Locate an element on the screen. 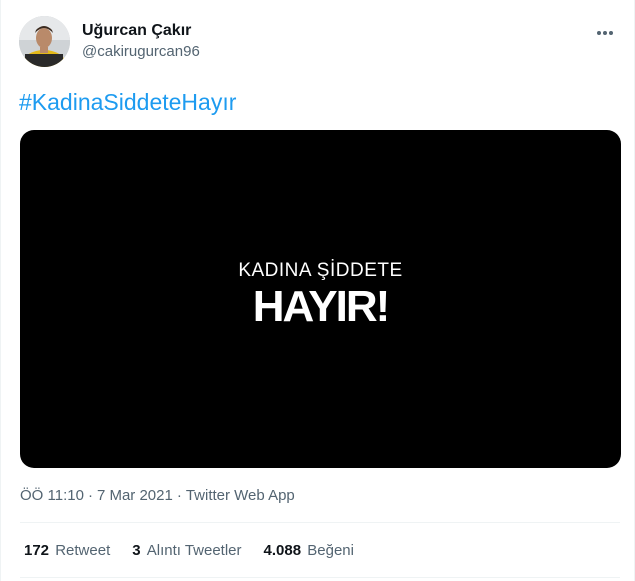 The height and width of the screenshot is (581, 635). tweet-header: Uğurcan Çakır @cakirugurcan96 is located at coordinates (319, 42).